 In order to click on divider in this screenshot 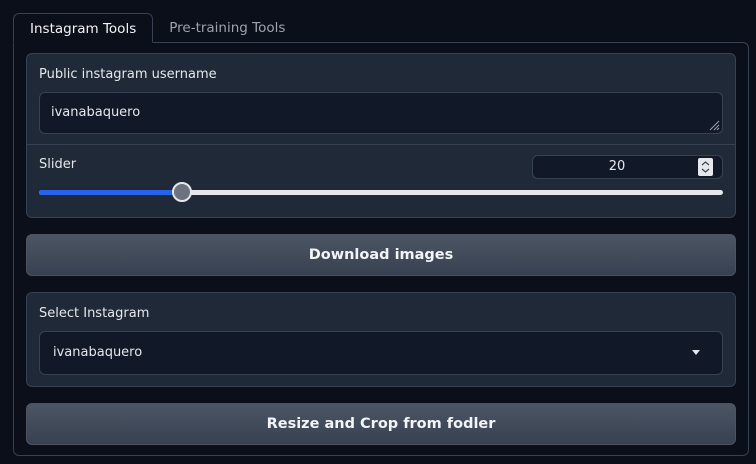, I will do `click(381, 144)`.